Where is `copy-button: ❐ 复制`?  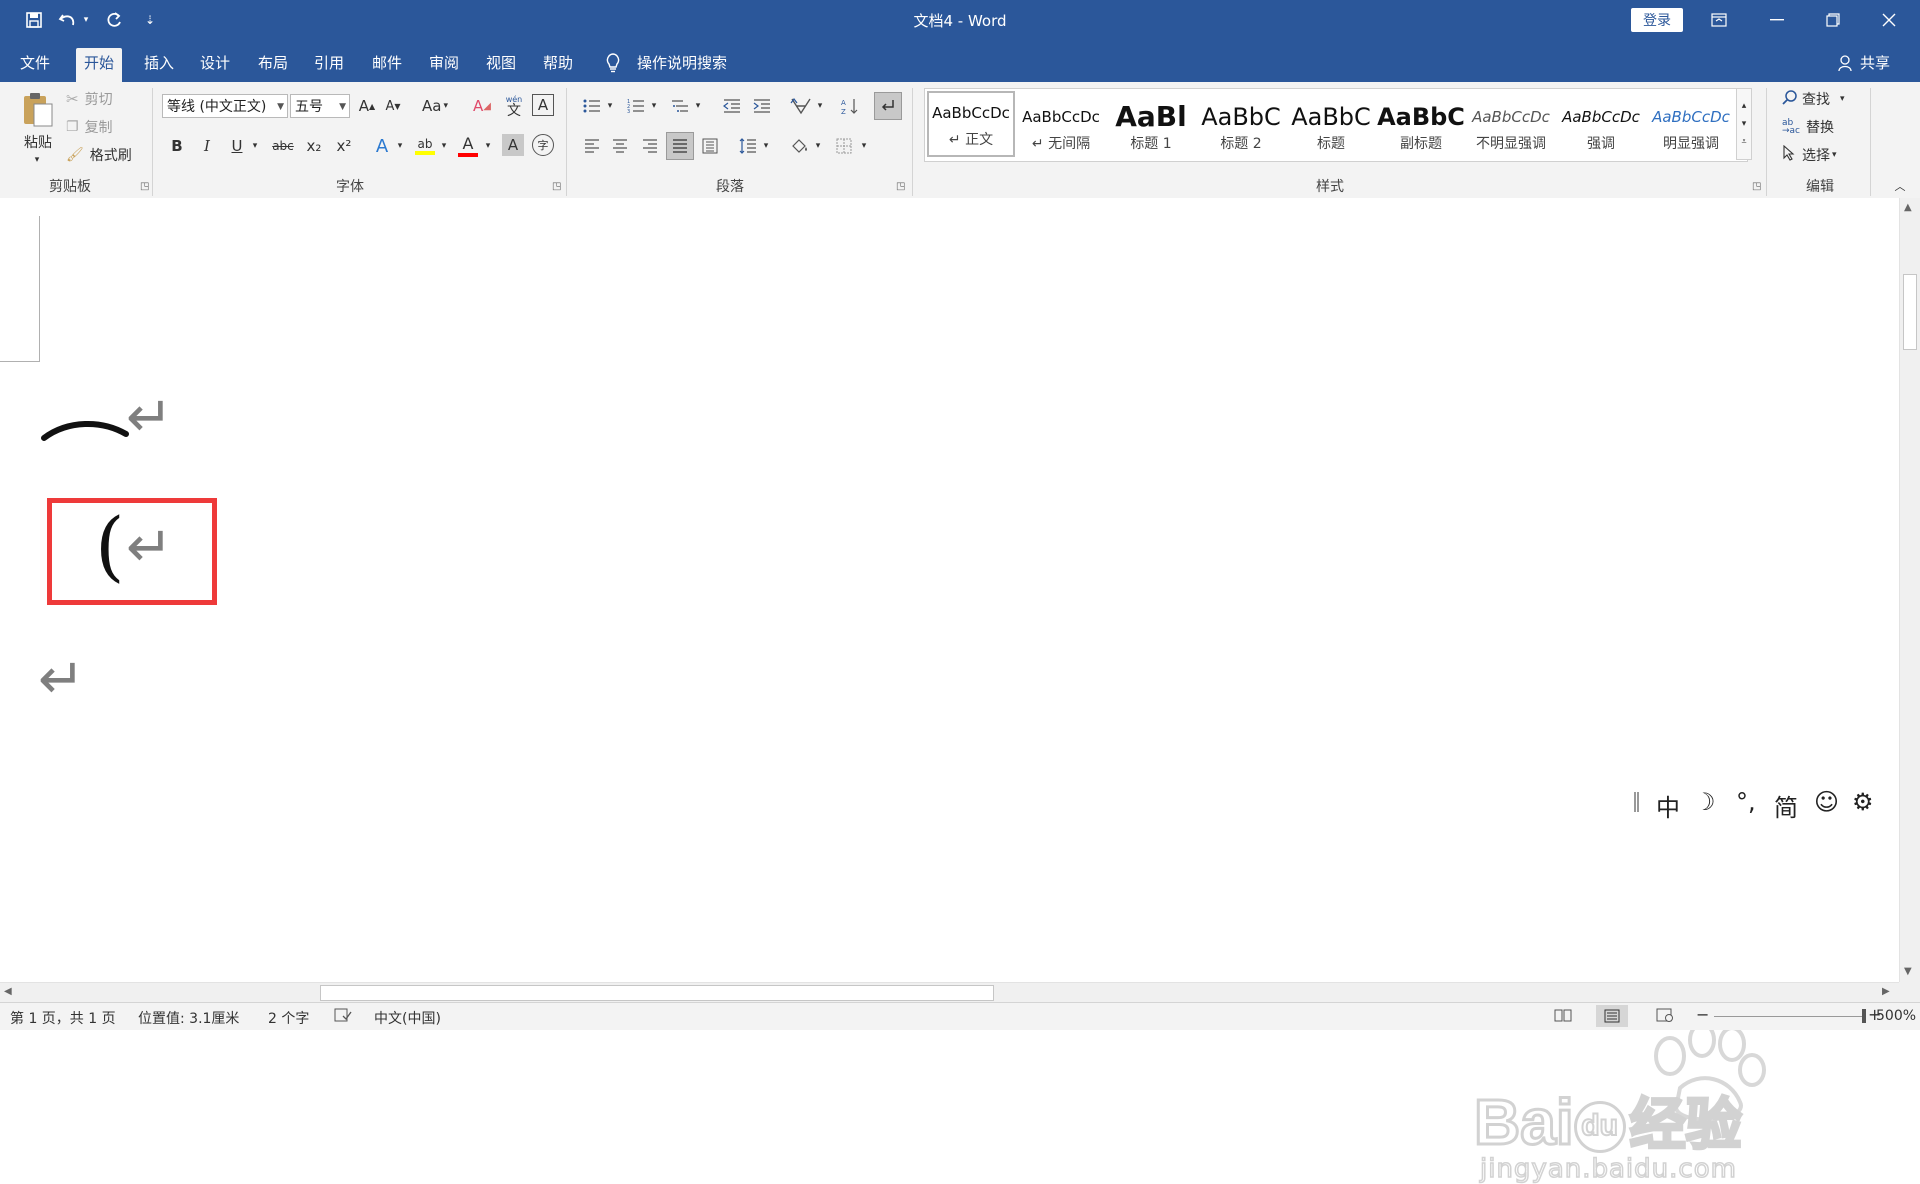 copy-button: ❐ 复制 is located at coordinates (89, 127).